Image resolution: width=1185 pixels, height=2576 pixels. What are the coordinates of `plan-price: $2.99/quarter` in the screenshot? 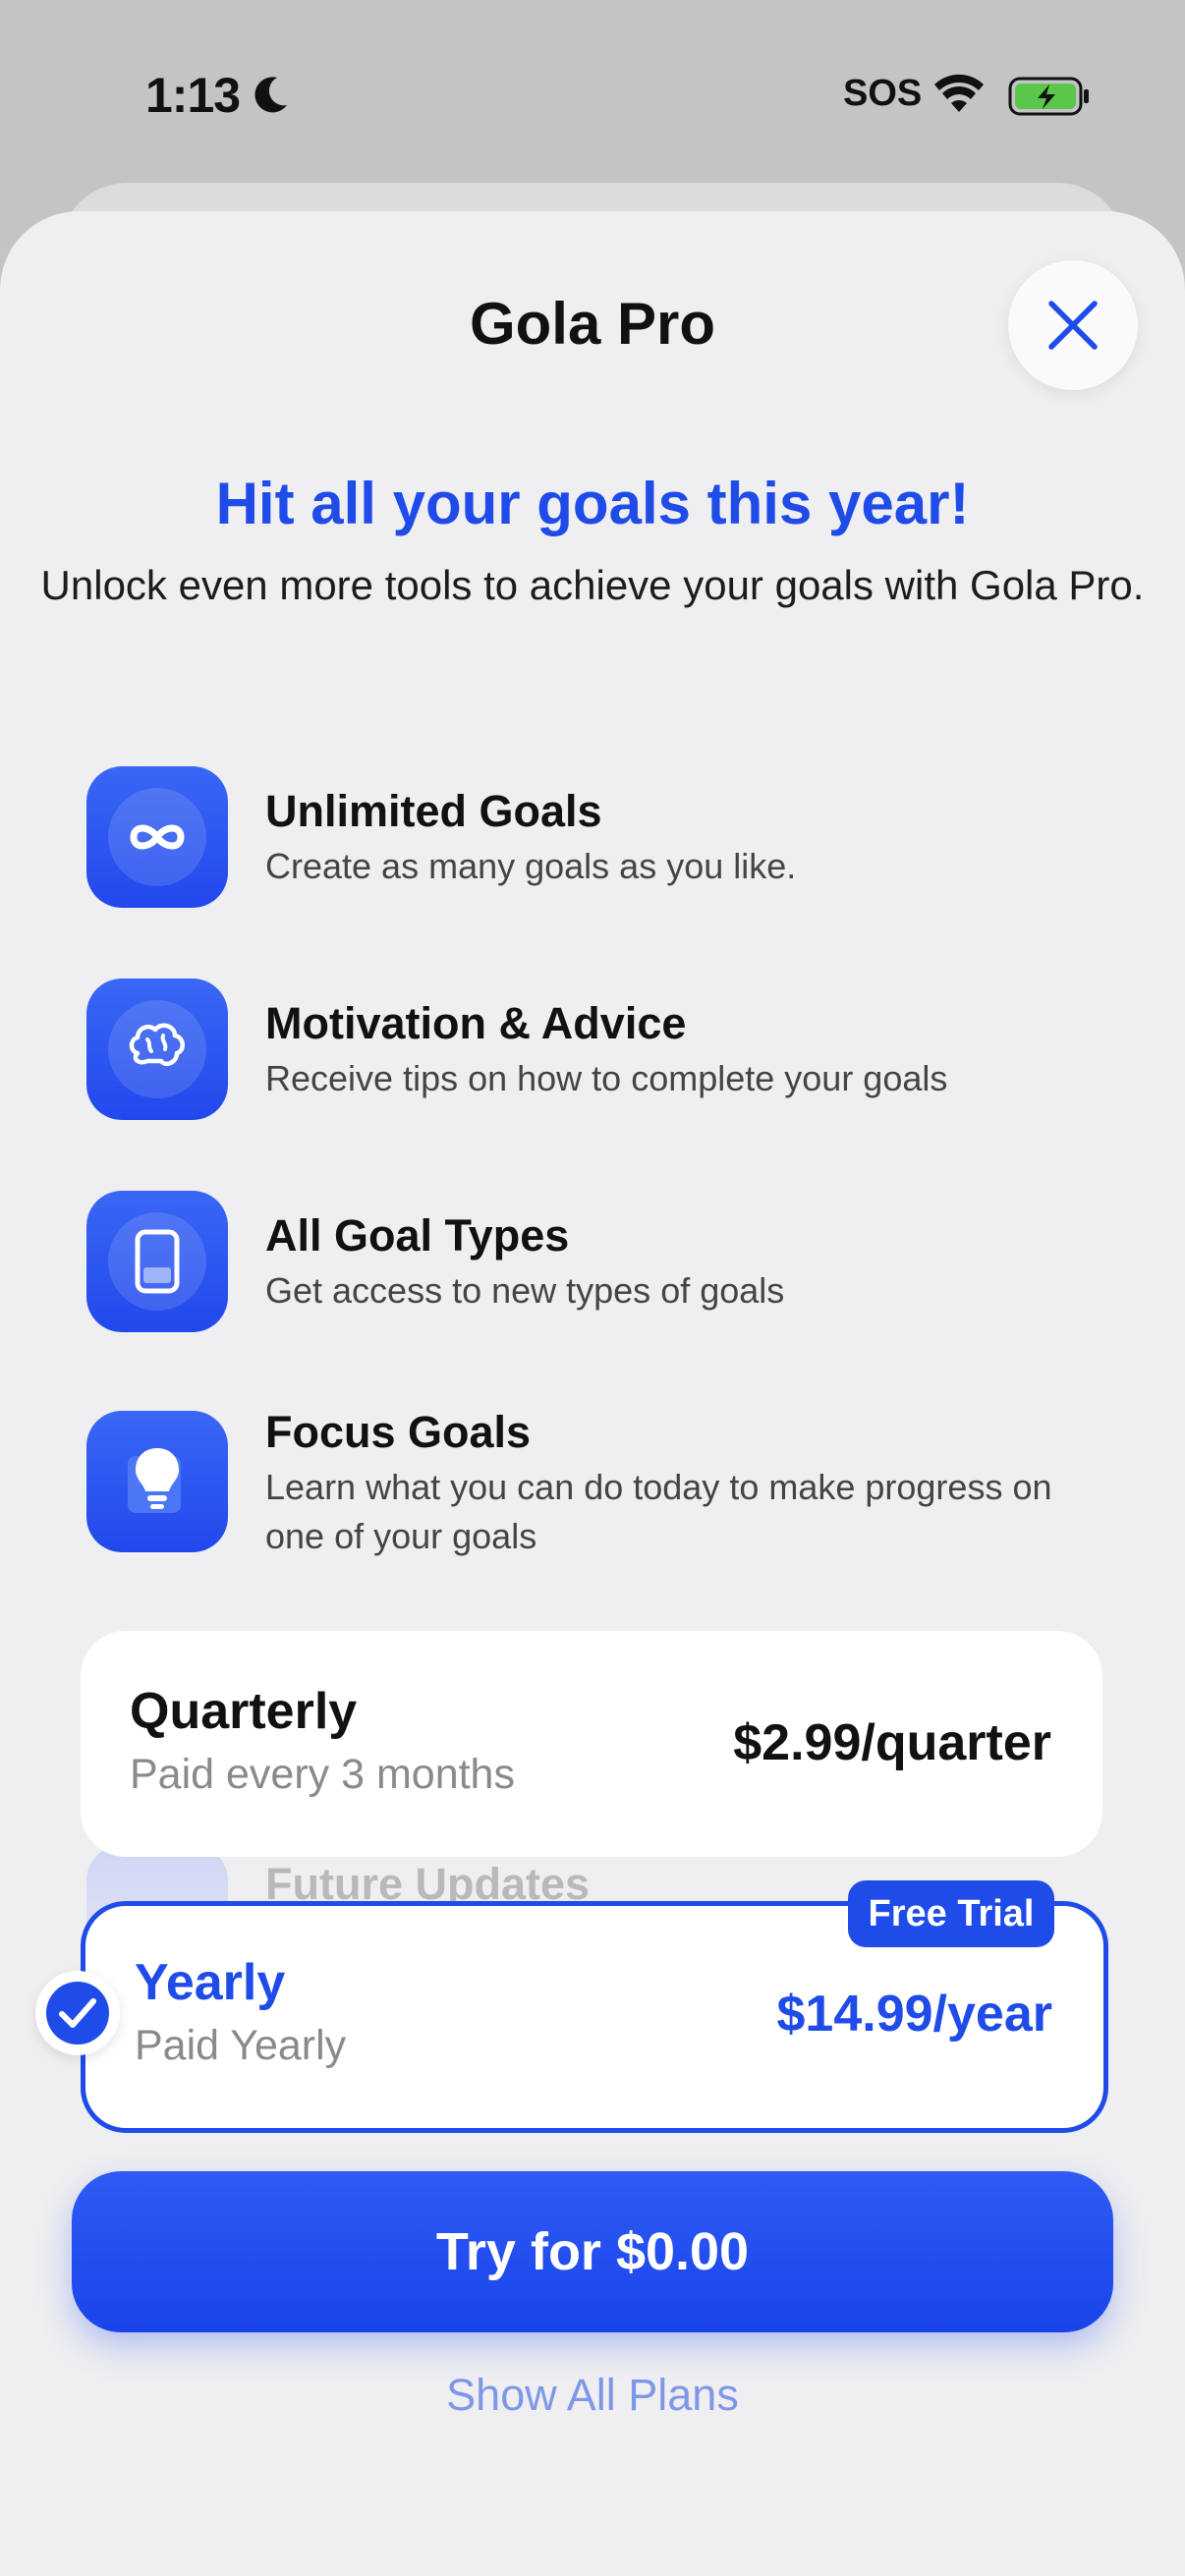 It's located at (892, 1742).